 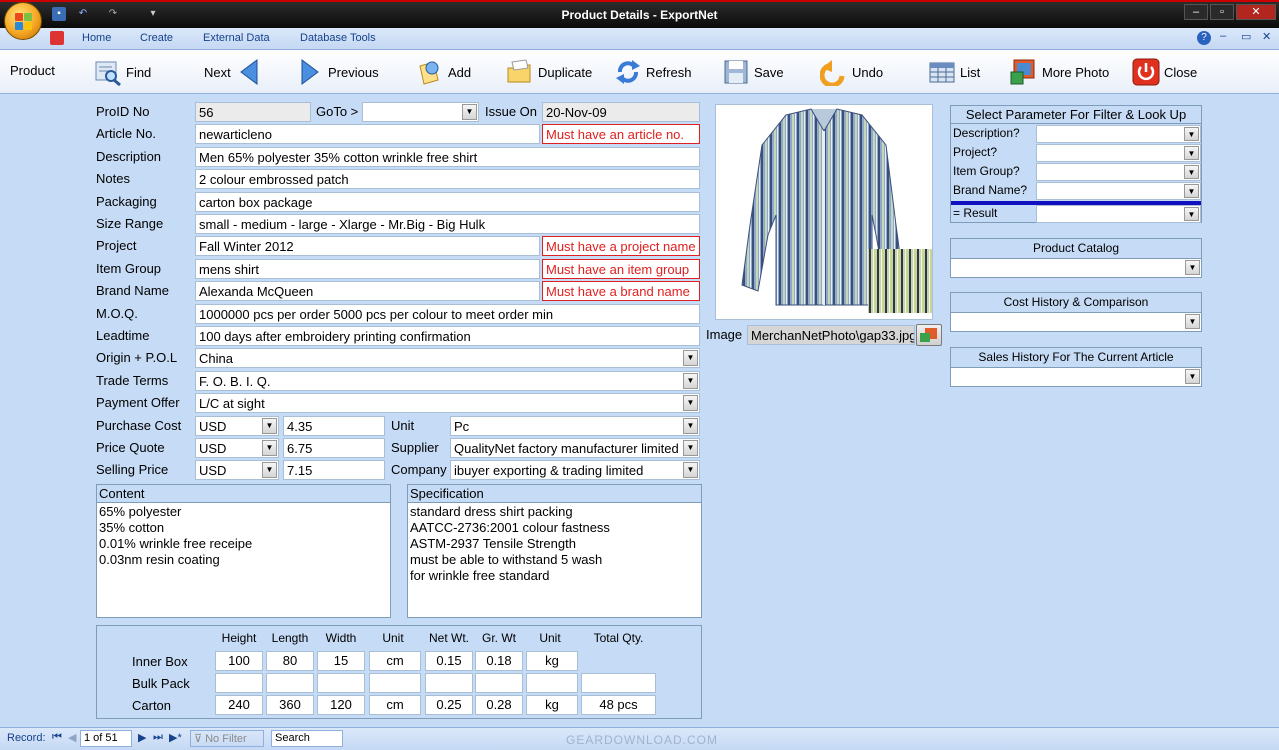 What do you see at coordinates (253, 112) in the screenshot?
I see `prodid-field: 56` at bounding box center [253, 112].